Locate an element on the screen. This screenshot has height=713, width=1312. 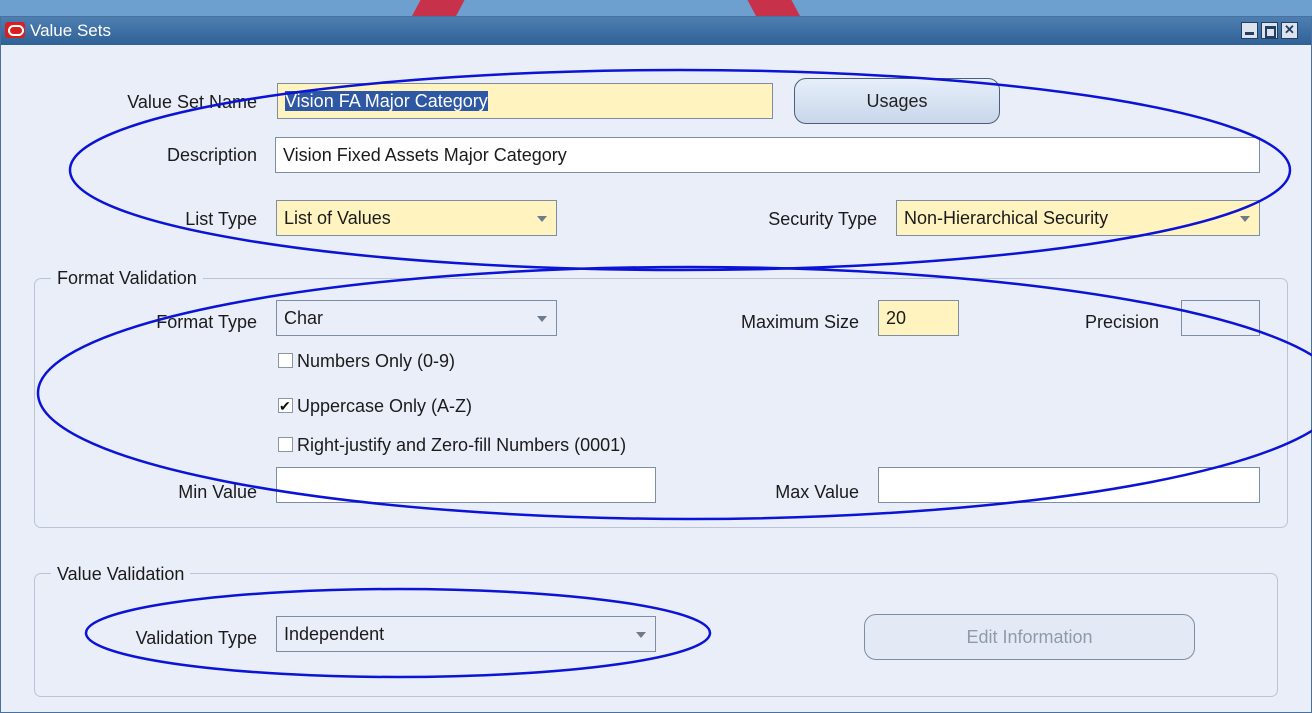
list-type-select: List of Values is located at coordinates (416, 218).